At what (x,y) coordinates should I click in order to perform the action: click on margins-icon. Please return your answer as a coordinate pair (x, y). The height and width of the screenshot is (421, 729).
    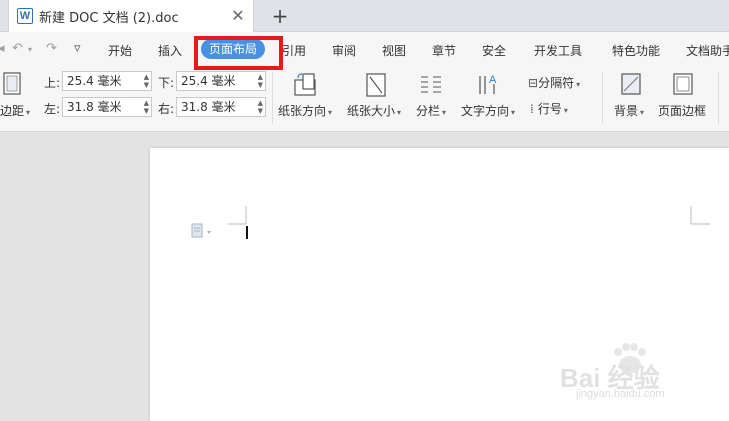
    Looking at the image, I should click on (12, 84).